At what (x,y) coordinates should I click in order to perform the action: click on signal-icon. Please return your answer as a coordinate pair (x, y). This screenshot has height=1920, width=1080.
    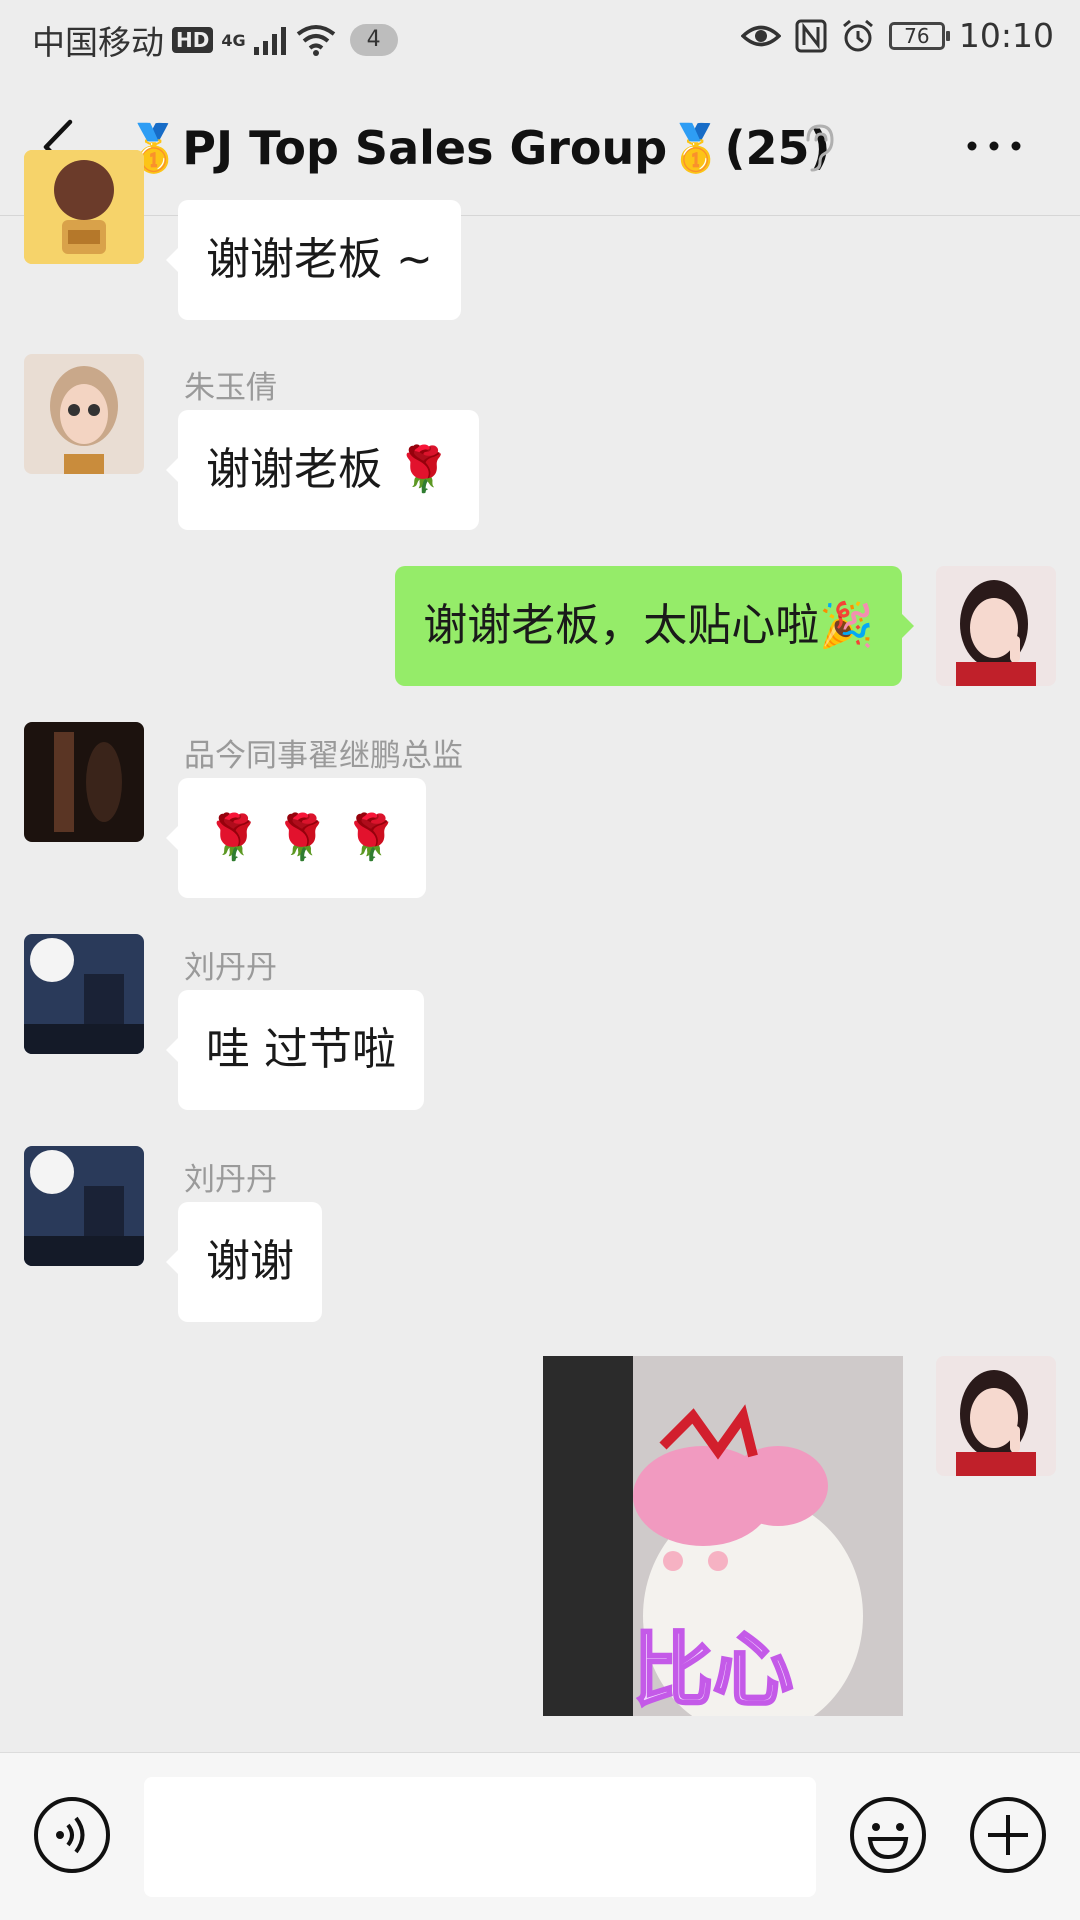
    Looking at the image, I should click on (269, 41).